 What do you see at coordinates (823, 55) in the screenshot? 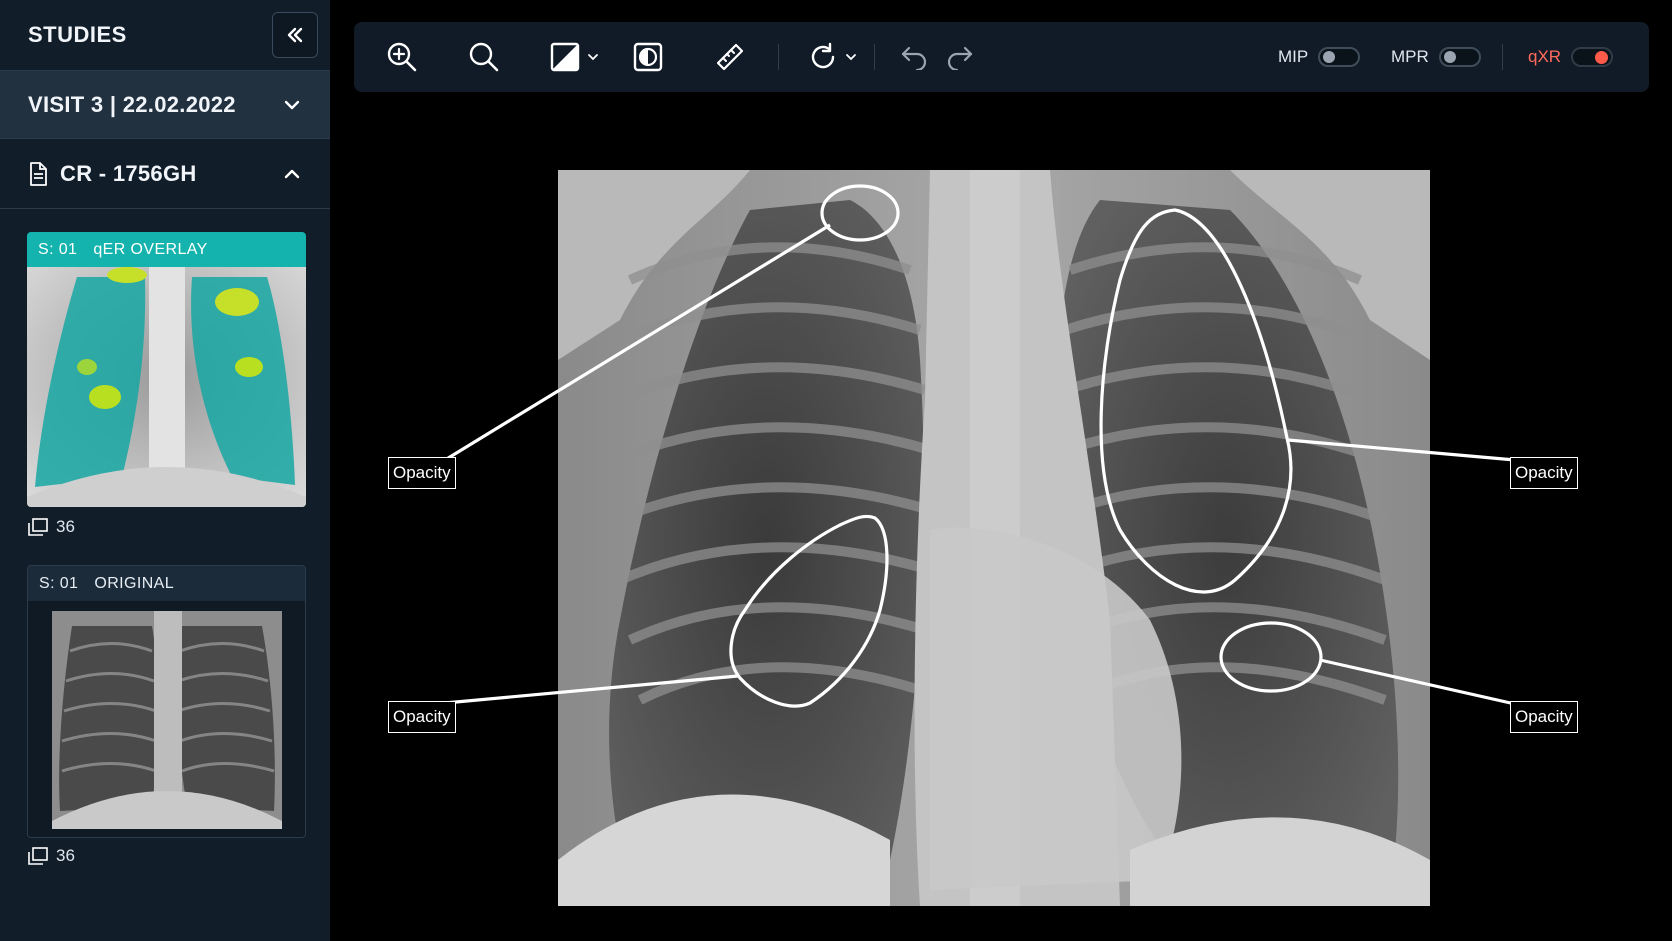
I see `rotate-icon` at bounding box center [823, 55].